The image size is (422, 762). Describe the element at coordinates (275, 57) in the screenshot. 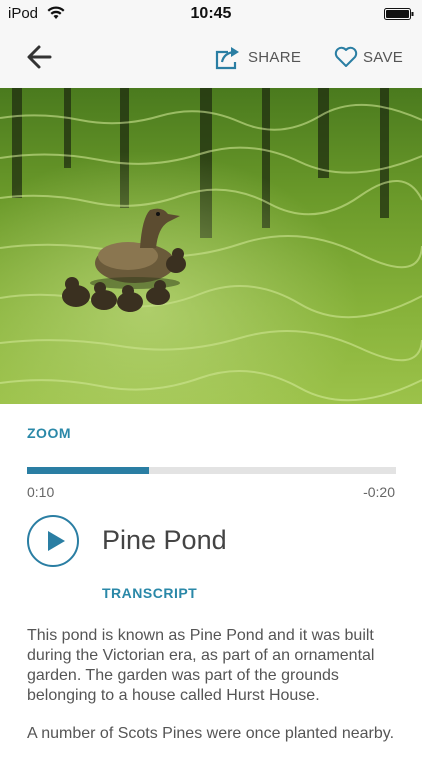

I see `share-label: SHARE` at that location.